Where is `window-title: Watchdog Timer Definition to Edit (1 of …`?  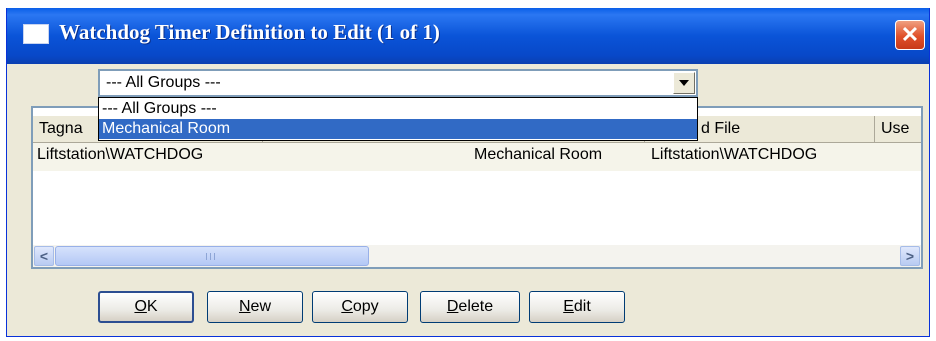 window-title: Watchdog Timer Definition to Edit (1 of … is located at coordinates (249, 32).